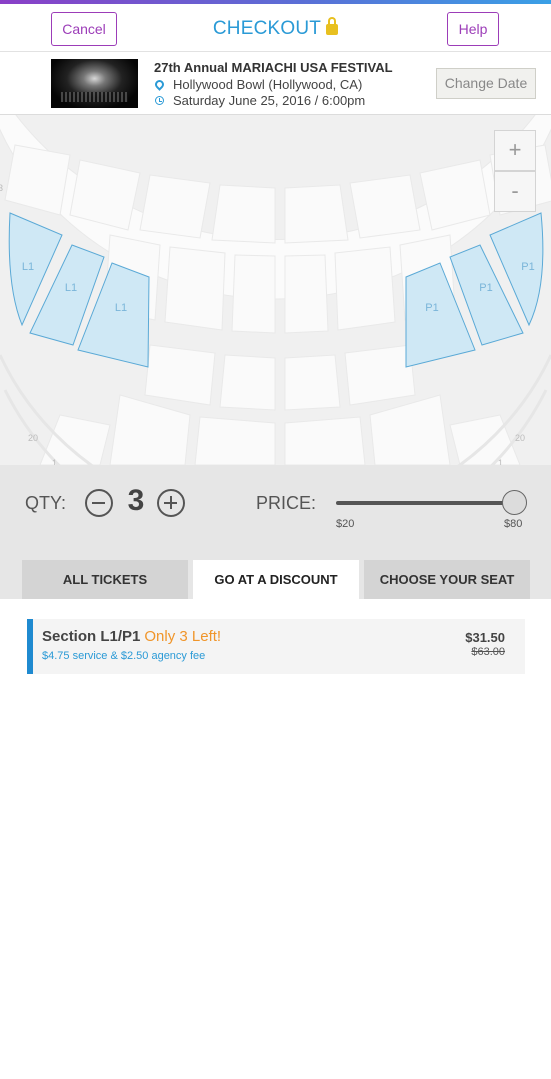 The width and height of the screenshot is (551, 1079). I want to click on listing-section: Section L1/P1 Only 3 Left!, so click(131, 636).